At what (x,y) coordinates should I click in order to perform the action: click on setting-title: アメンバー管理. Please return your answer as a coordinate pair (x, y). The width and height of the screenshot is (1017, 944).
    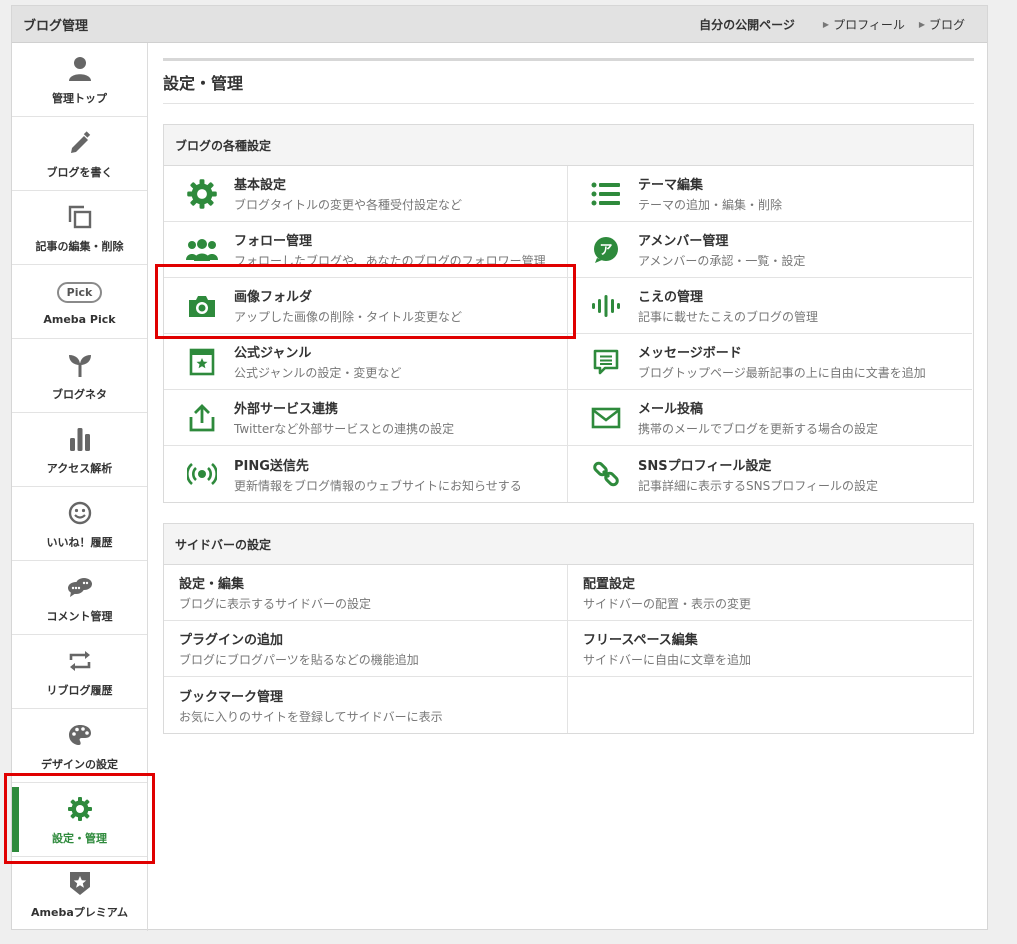
    Looking at the image, I should click on (683, 241).